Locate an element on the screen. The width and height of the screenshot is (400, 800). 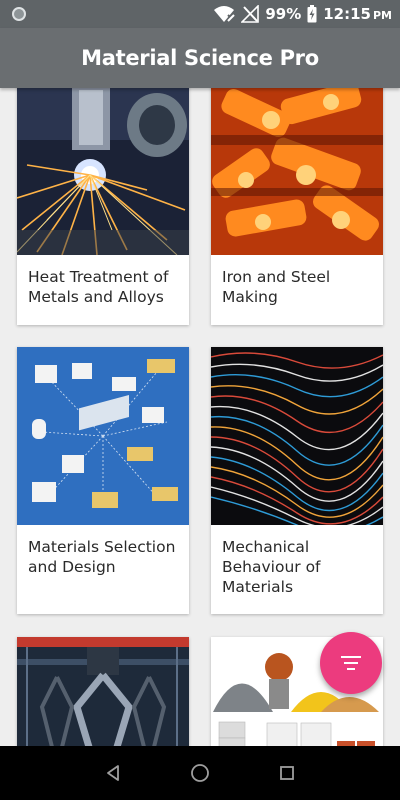
battery-percentage: 99% is located at coordinates (283, 14).